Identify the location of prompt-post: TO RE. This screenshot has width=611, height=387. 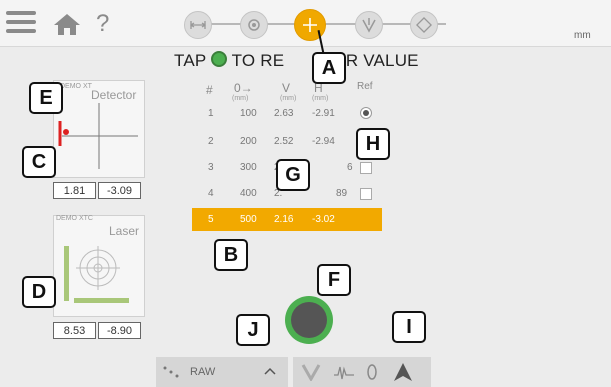
(258, 60).